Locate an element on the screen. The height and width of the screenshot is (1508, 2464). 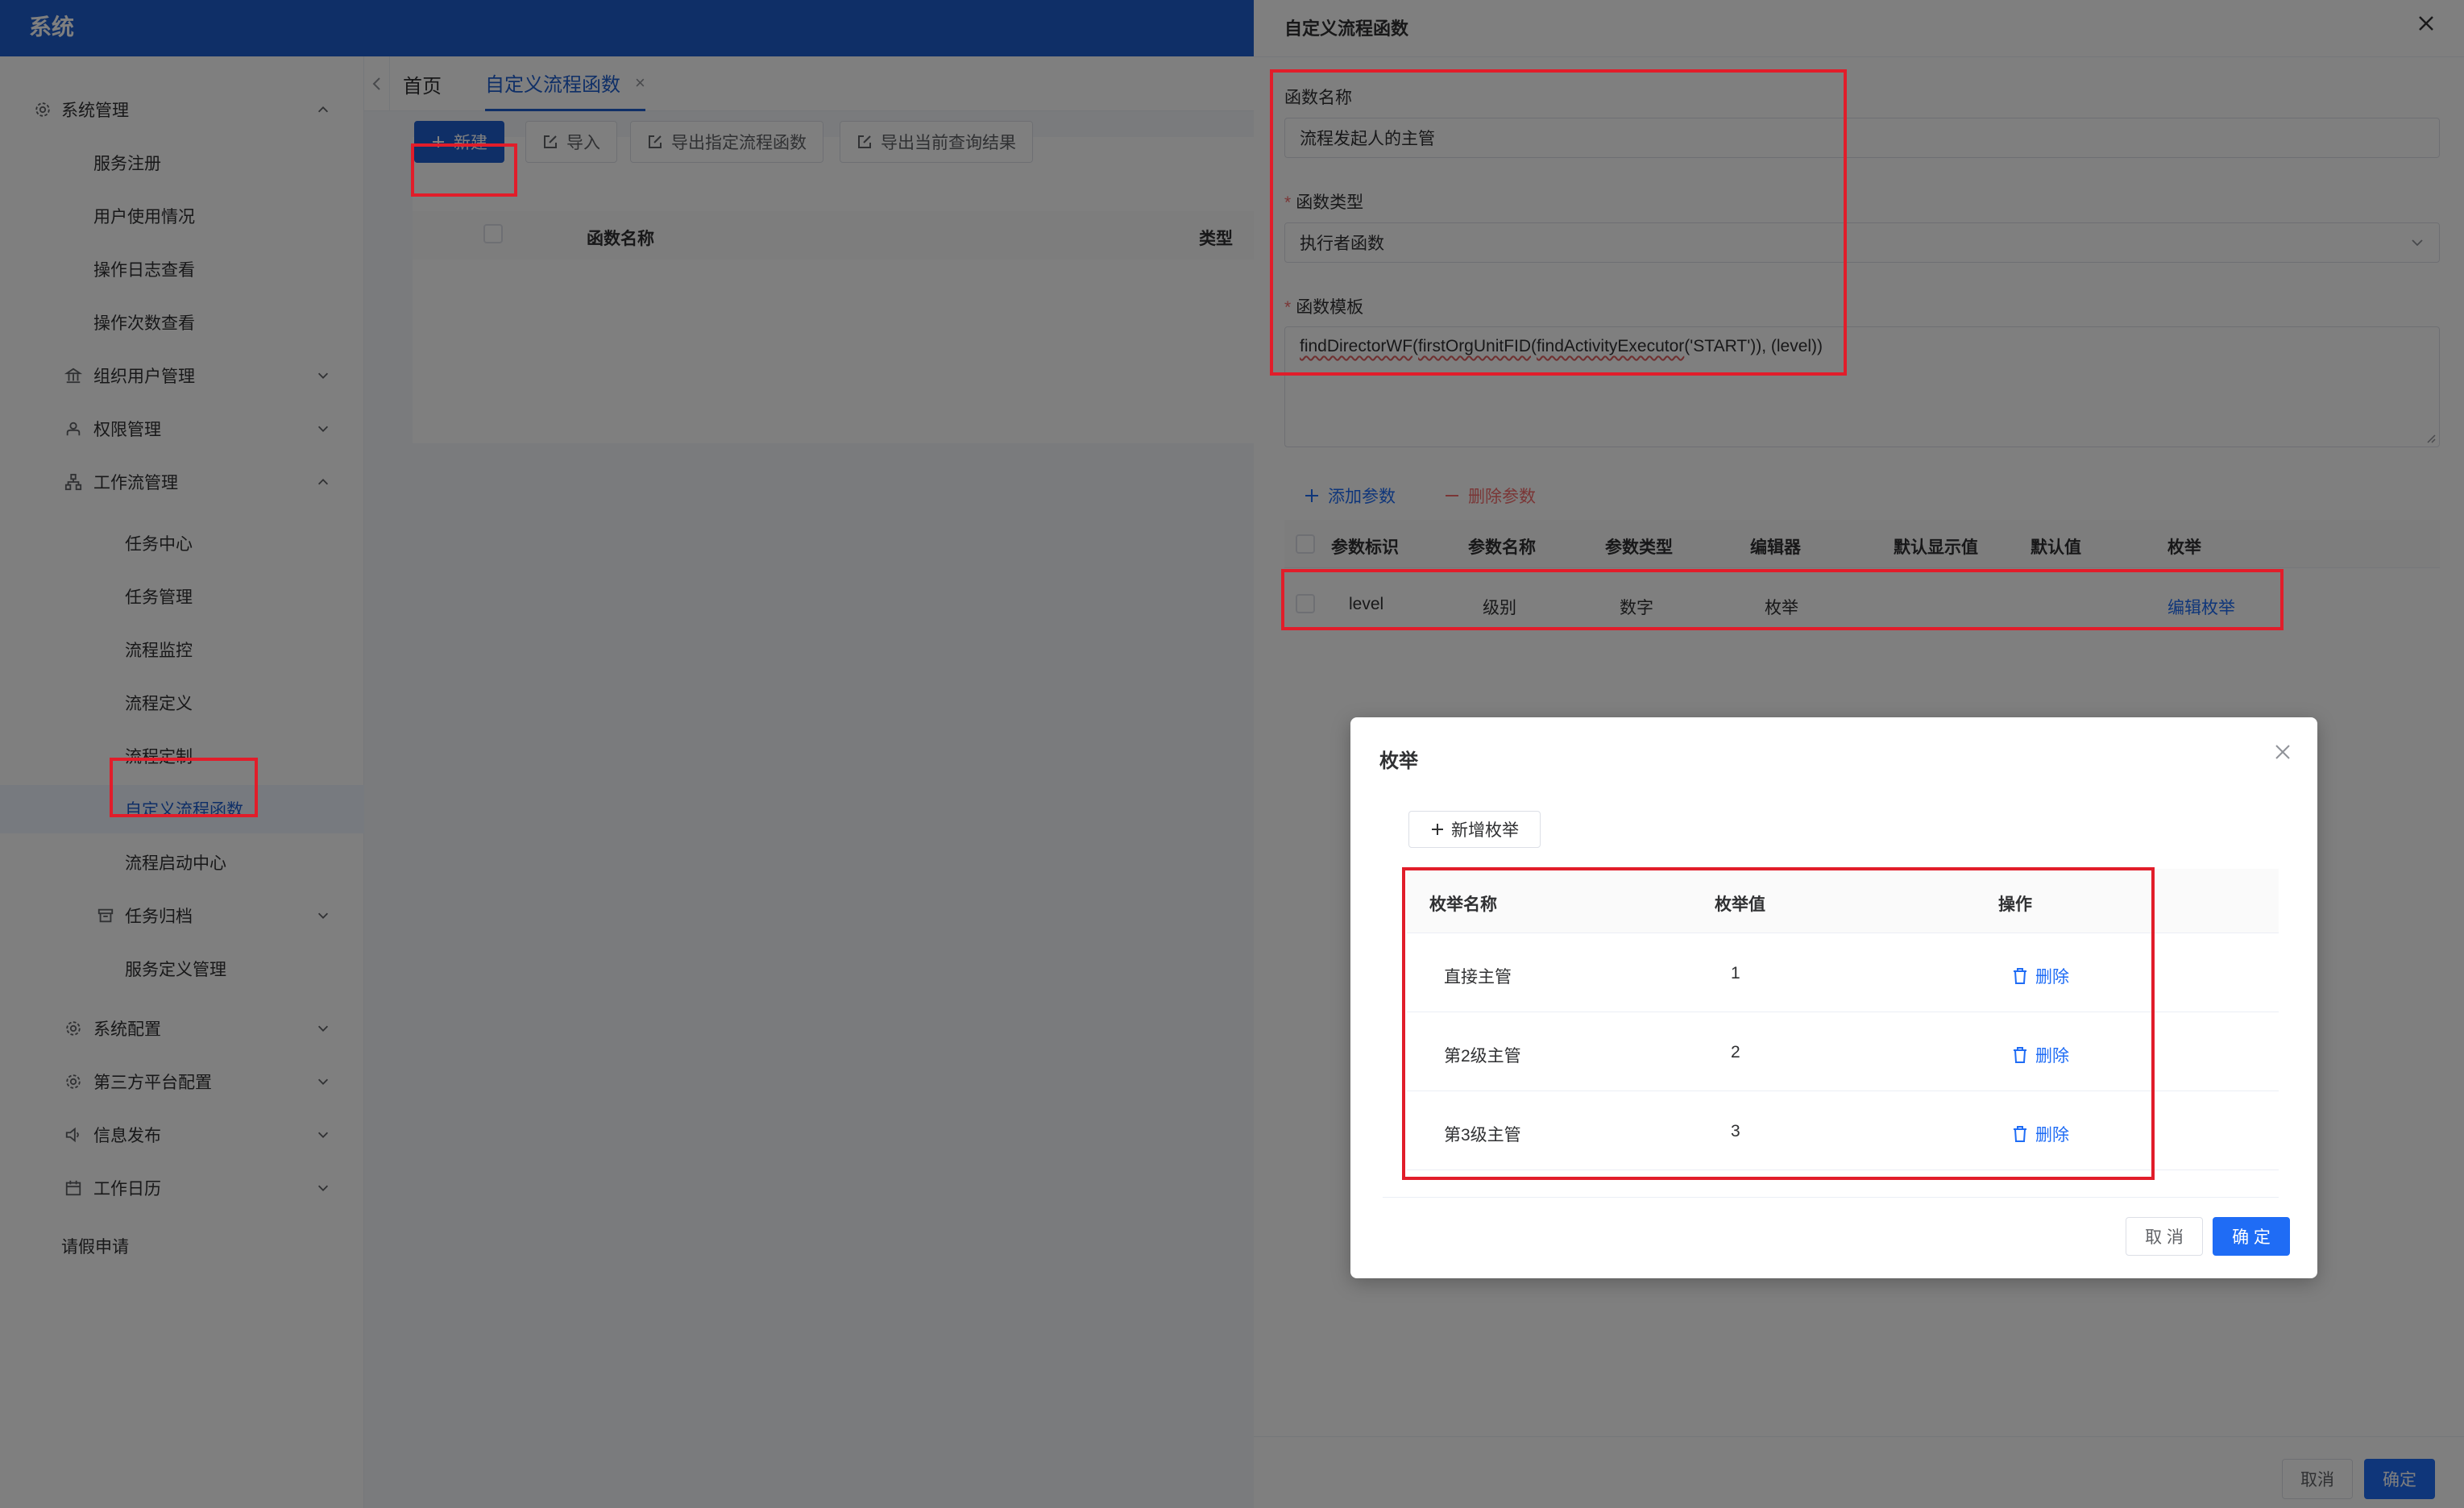
annotation-box-function-form is located at coordinates (1558, 223).